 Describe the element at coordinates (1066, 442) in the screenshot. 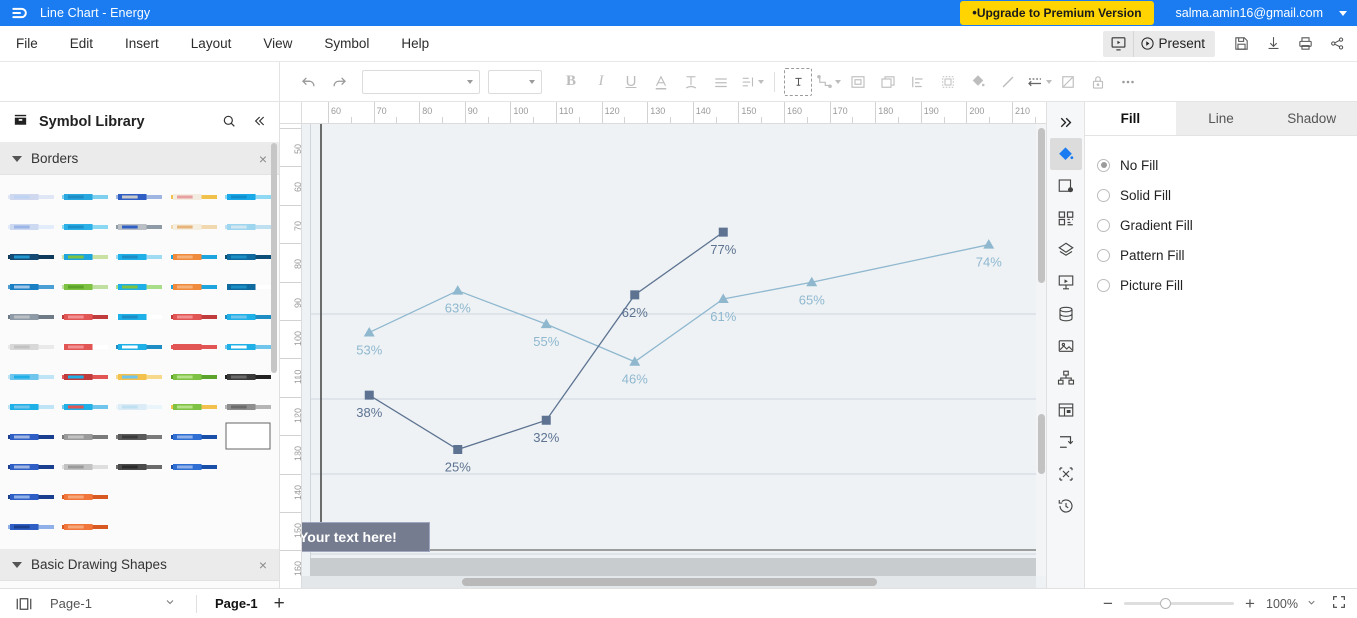

I see `flow-icon` at that location.